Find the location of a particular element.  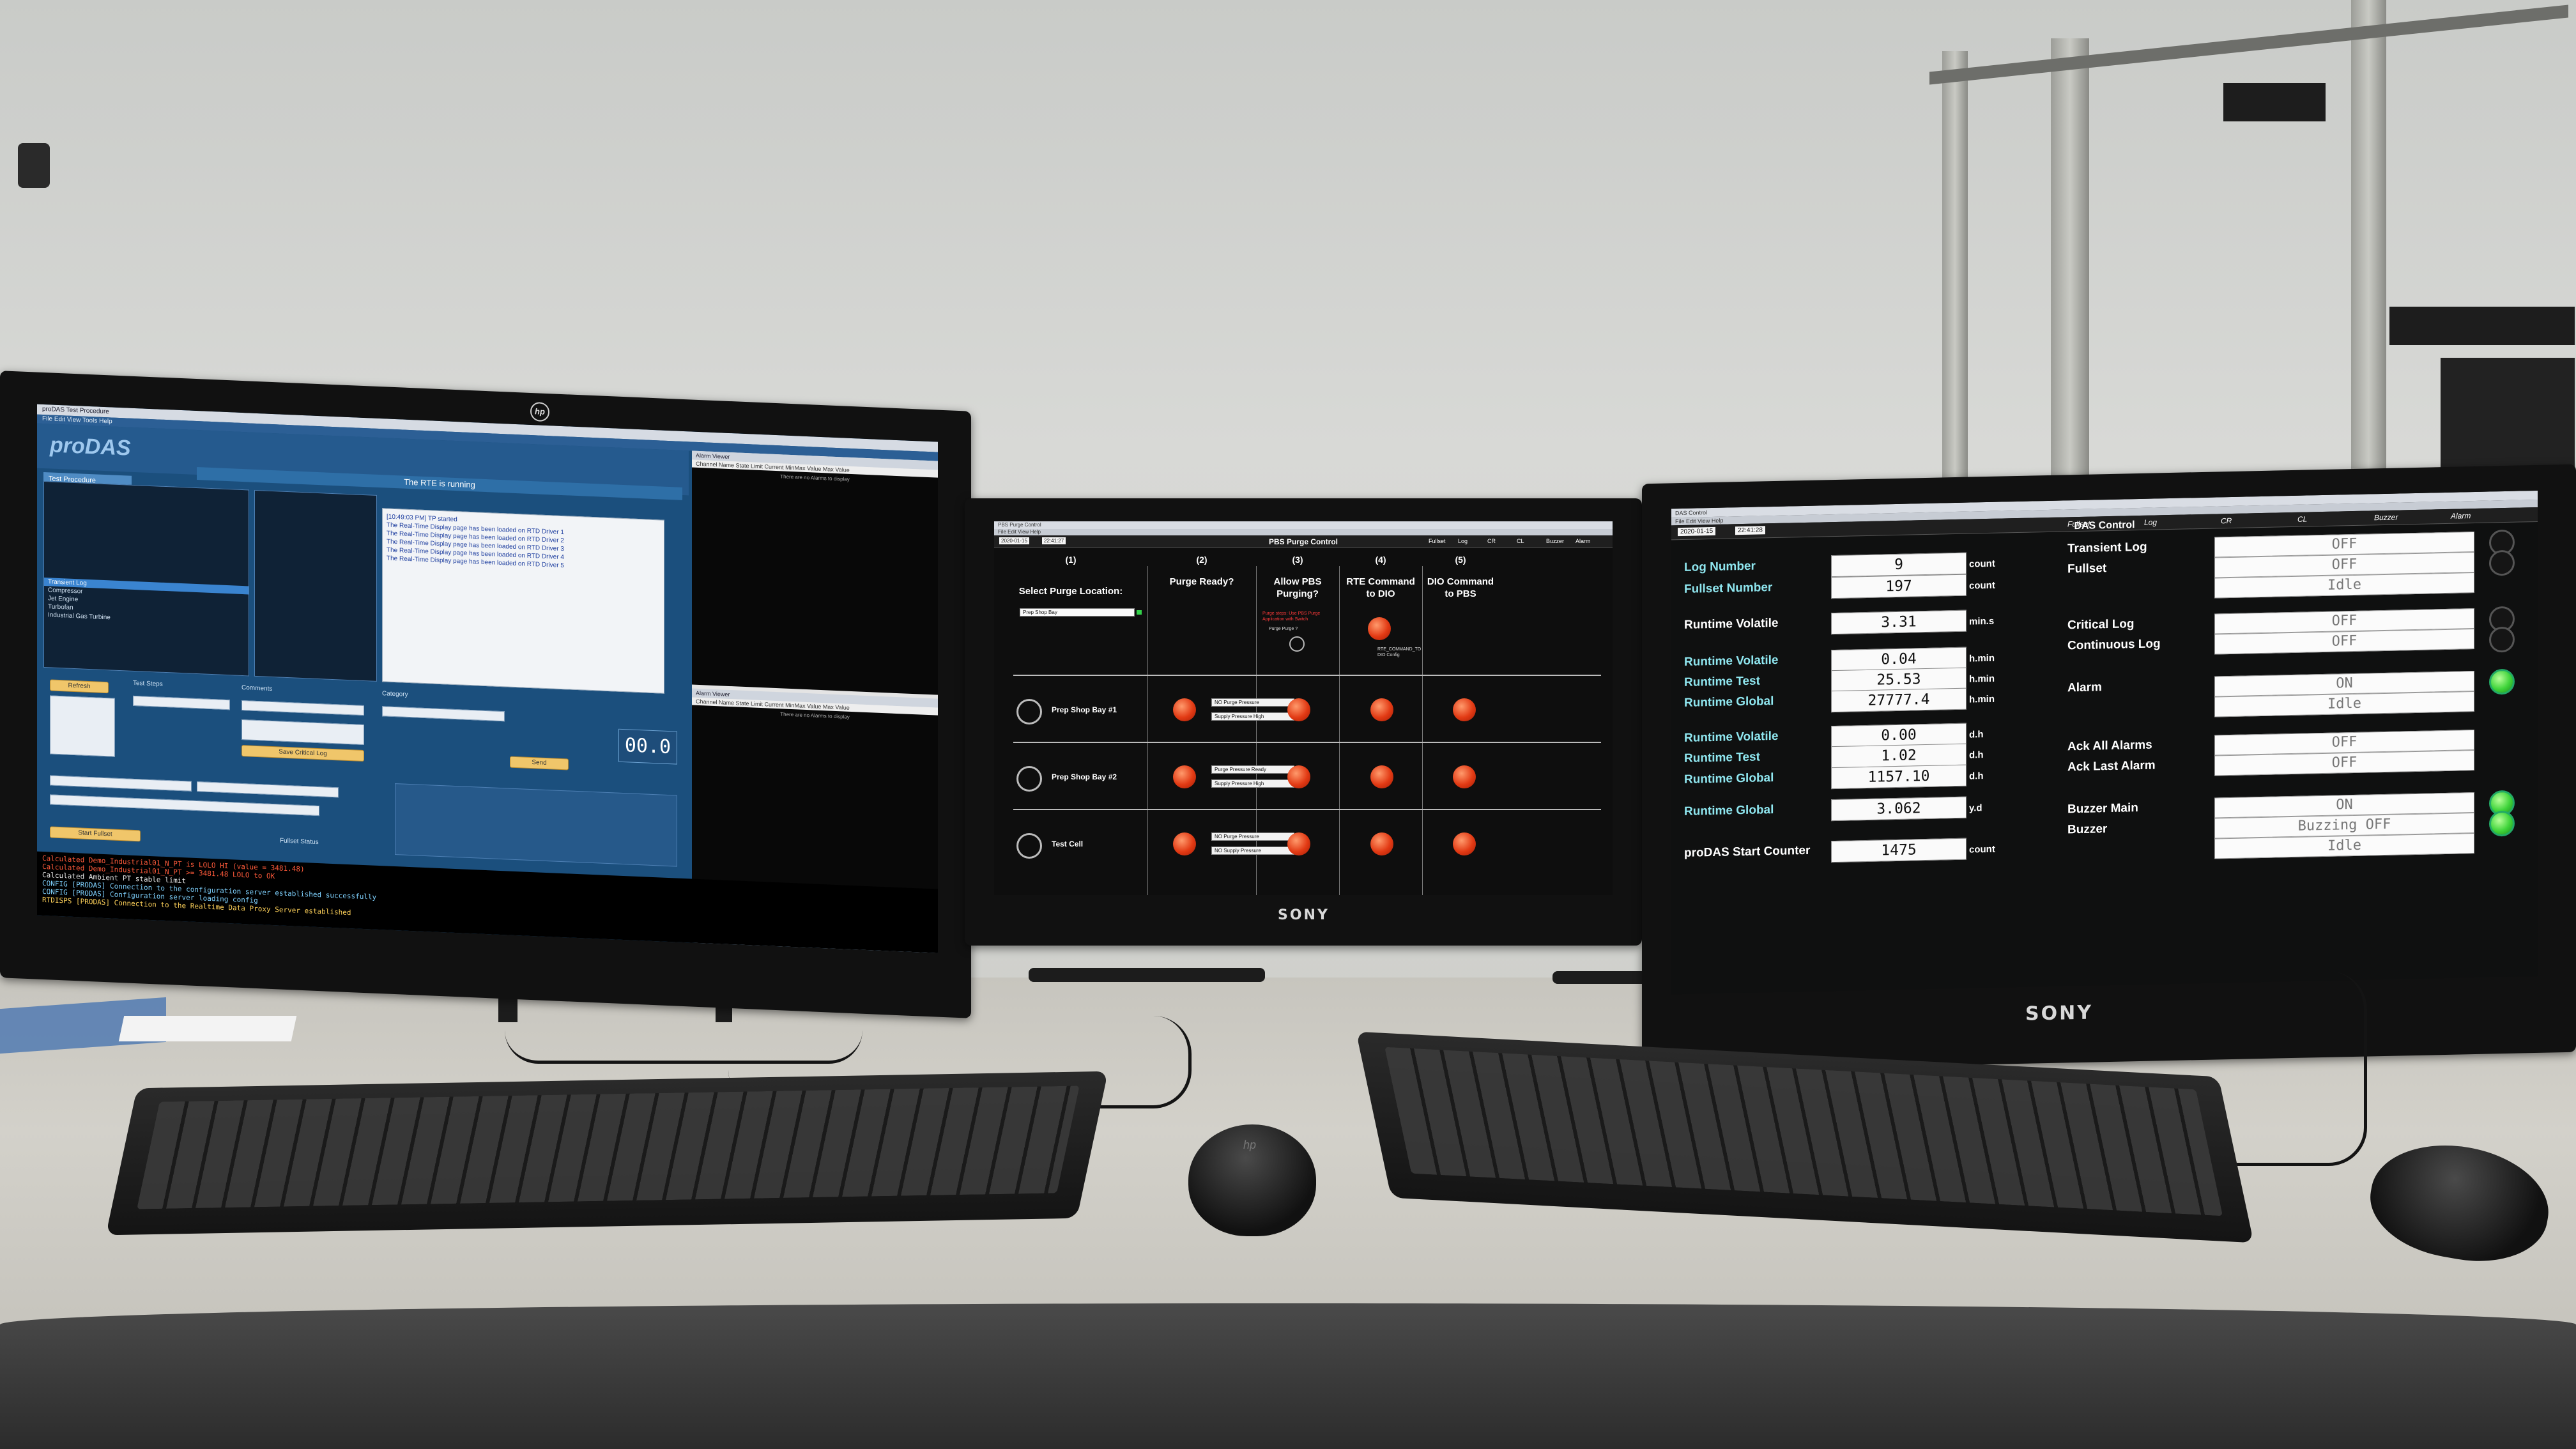

purge-status-tag: Supply Pressure High is located at coordinates (1256, 783).